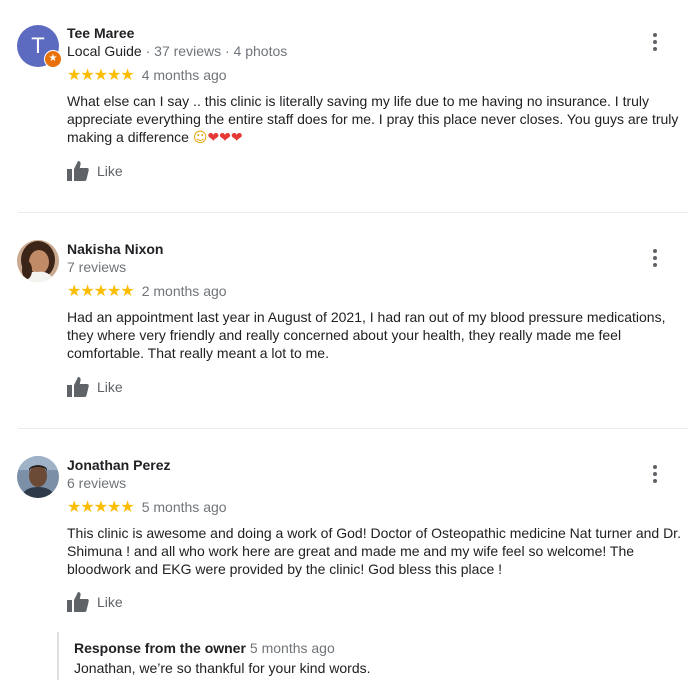  I want to click on local-guide-badge-icon: ★, so click(53, 59).